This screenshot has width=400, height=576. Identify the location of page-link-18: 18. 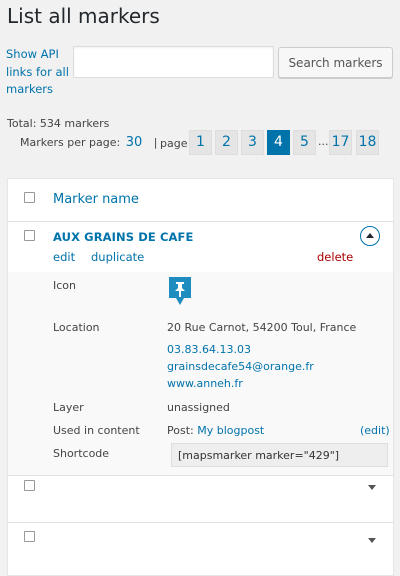
(367, 142).